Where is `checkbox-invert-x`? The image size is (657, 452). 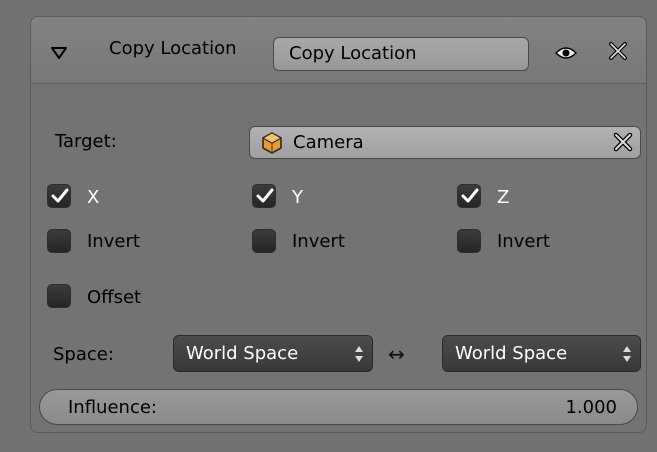
checkbox-invert-x is located at coordinates (59, 241).